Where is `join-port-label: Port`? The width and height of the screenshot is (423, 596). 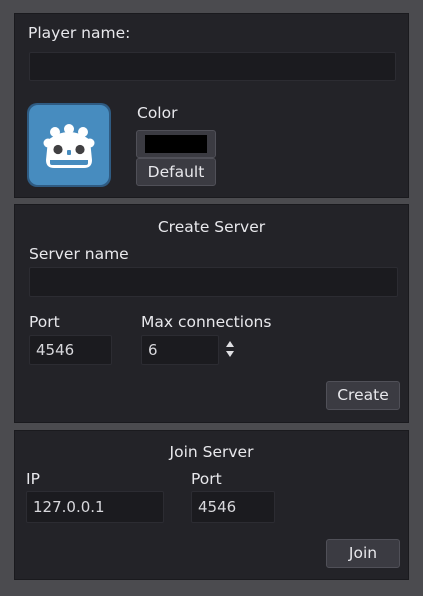 join-port-label: Port is located at coordinates (206, 479).